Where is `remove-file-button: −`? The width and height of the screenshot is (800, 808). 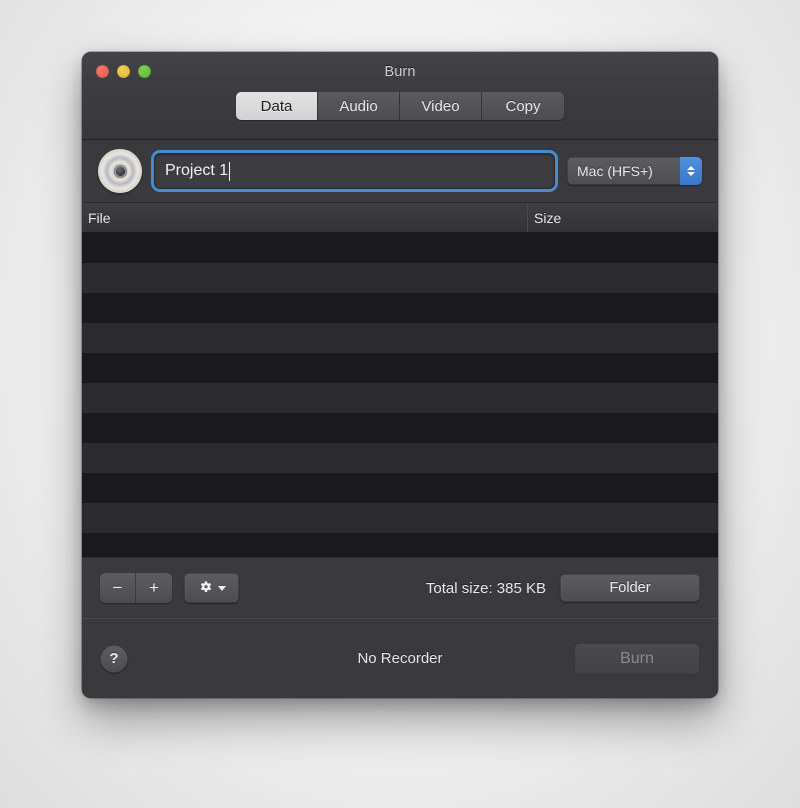 remove-file-button: − is located at coordinates (118, 588).